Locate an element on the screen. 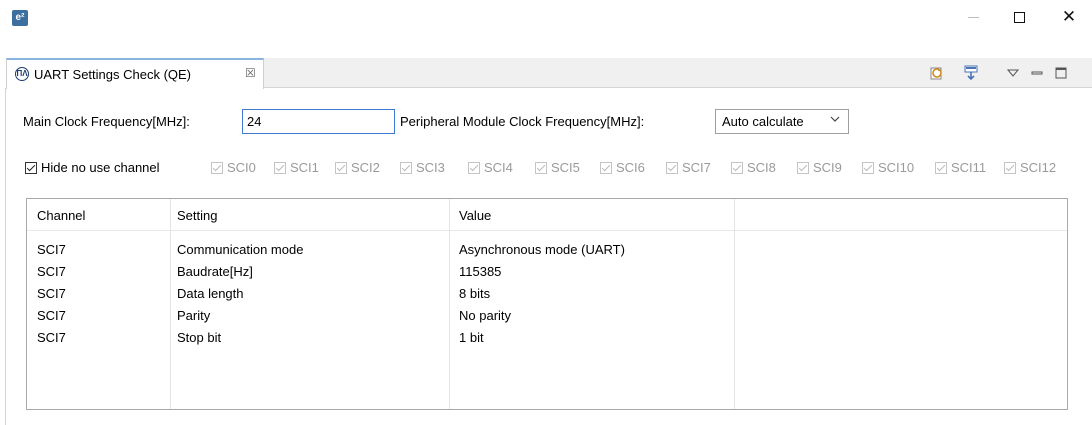 The width and height of the screenshot is (1092, 425). sci7-checkbox: SCI7 is located at coordinates (688, 167).